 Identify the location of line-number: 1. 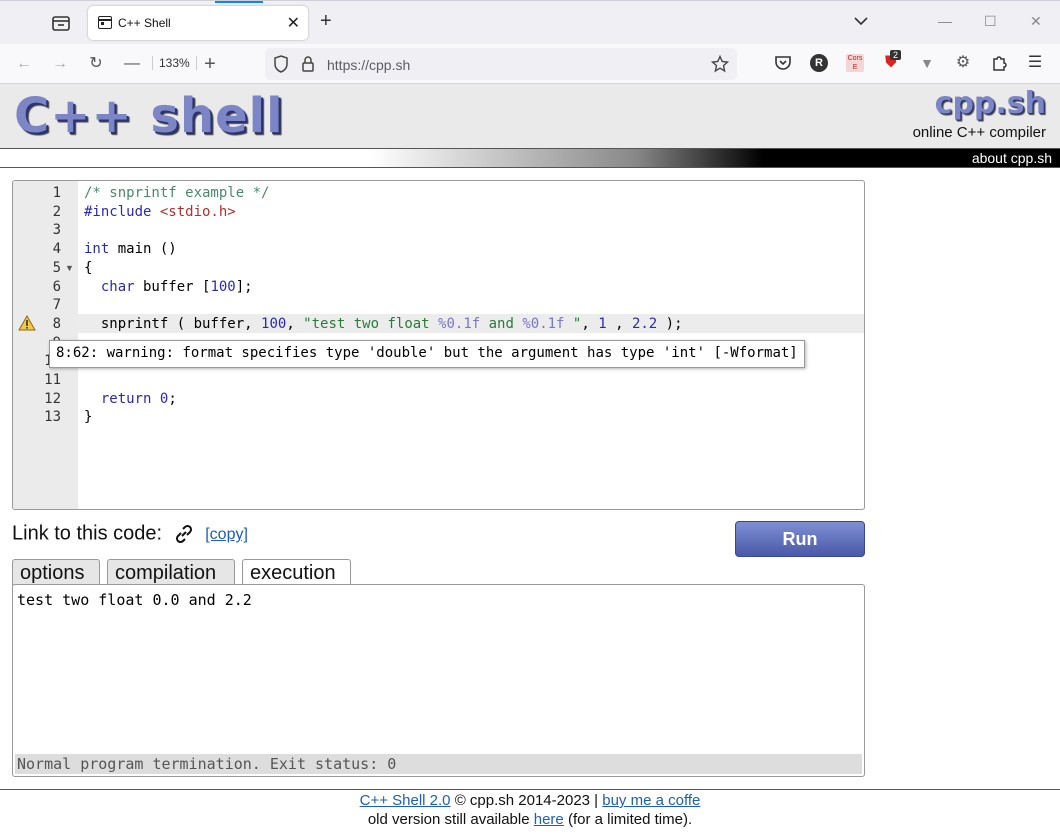
(56, 193).